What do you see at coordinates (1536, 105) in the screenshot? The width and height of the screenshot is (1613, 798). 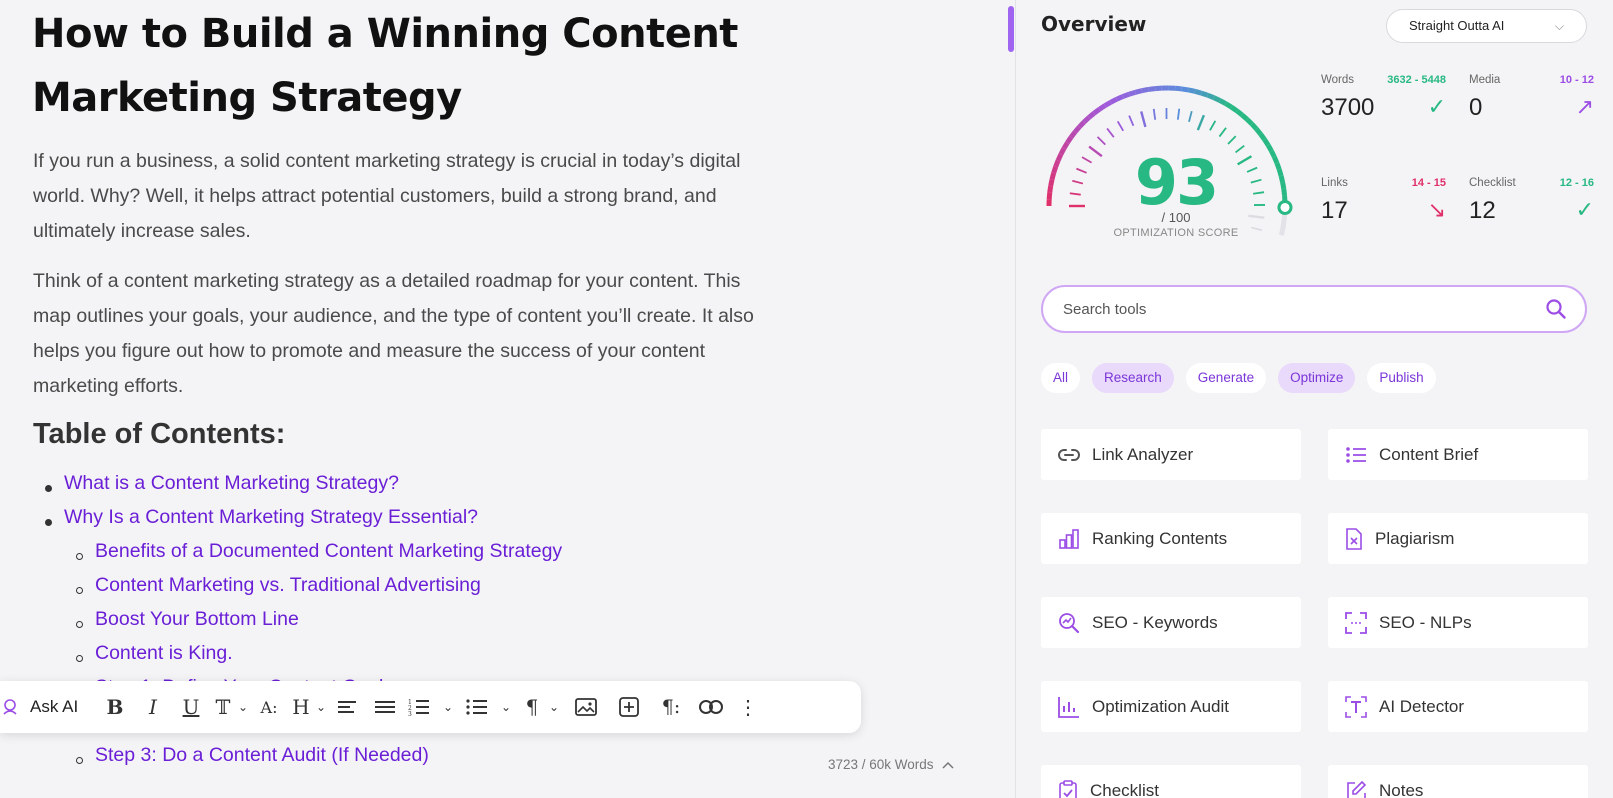 I see `metric-media: Media 10 - 12 0 ↗` at bounding box center [1536, 105].